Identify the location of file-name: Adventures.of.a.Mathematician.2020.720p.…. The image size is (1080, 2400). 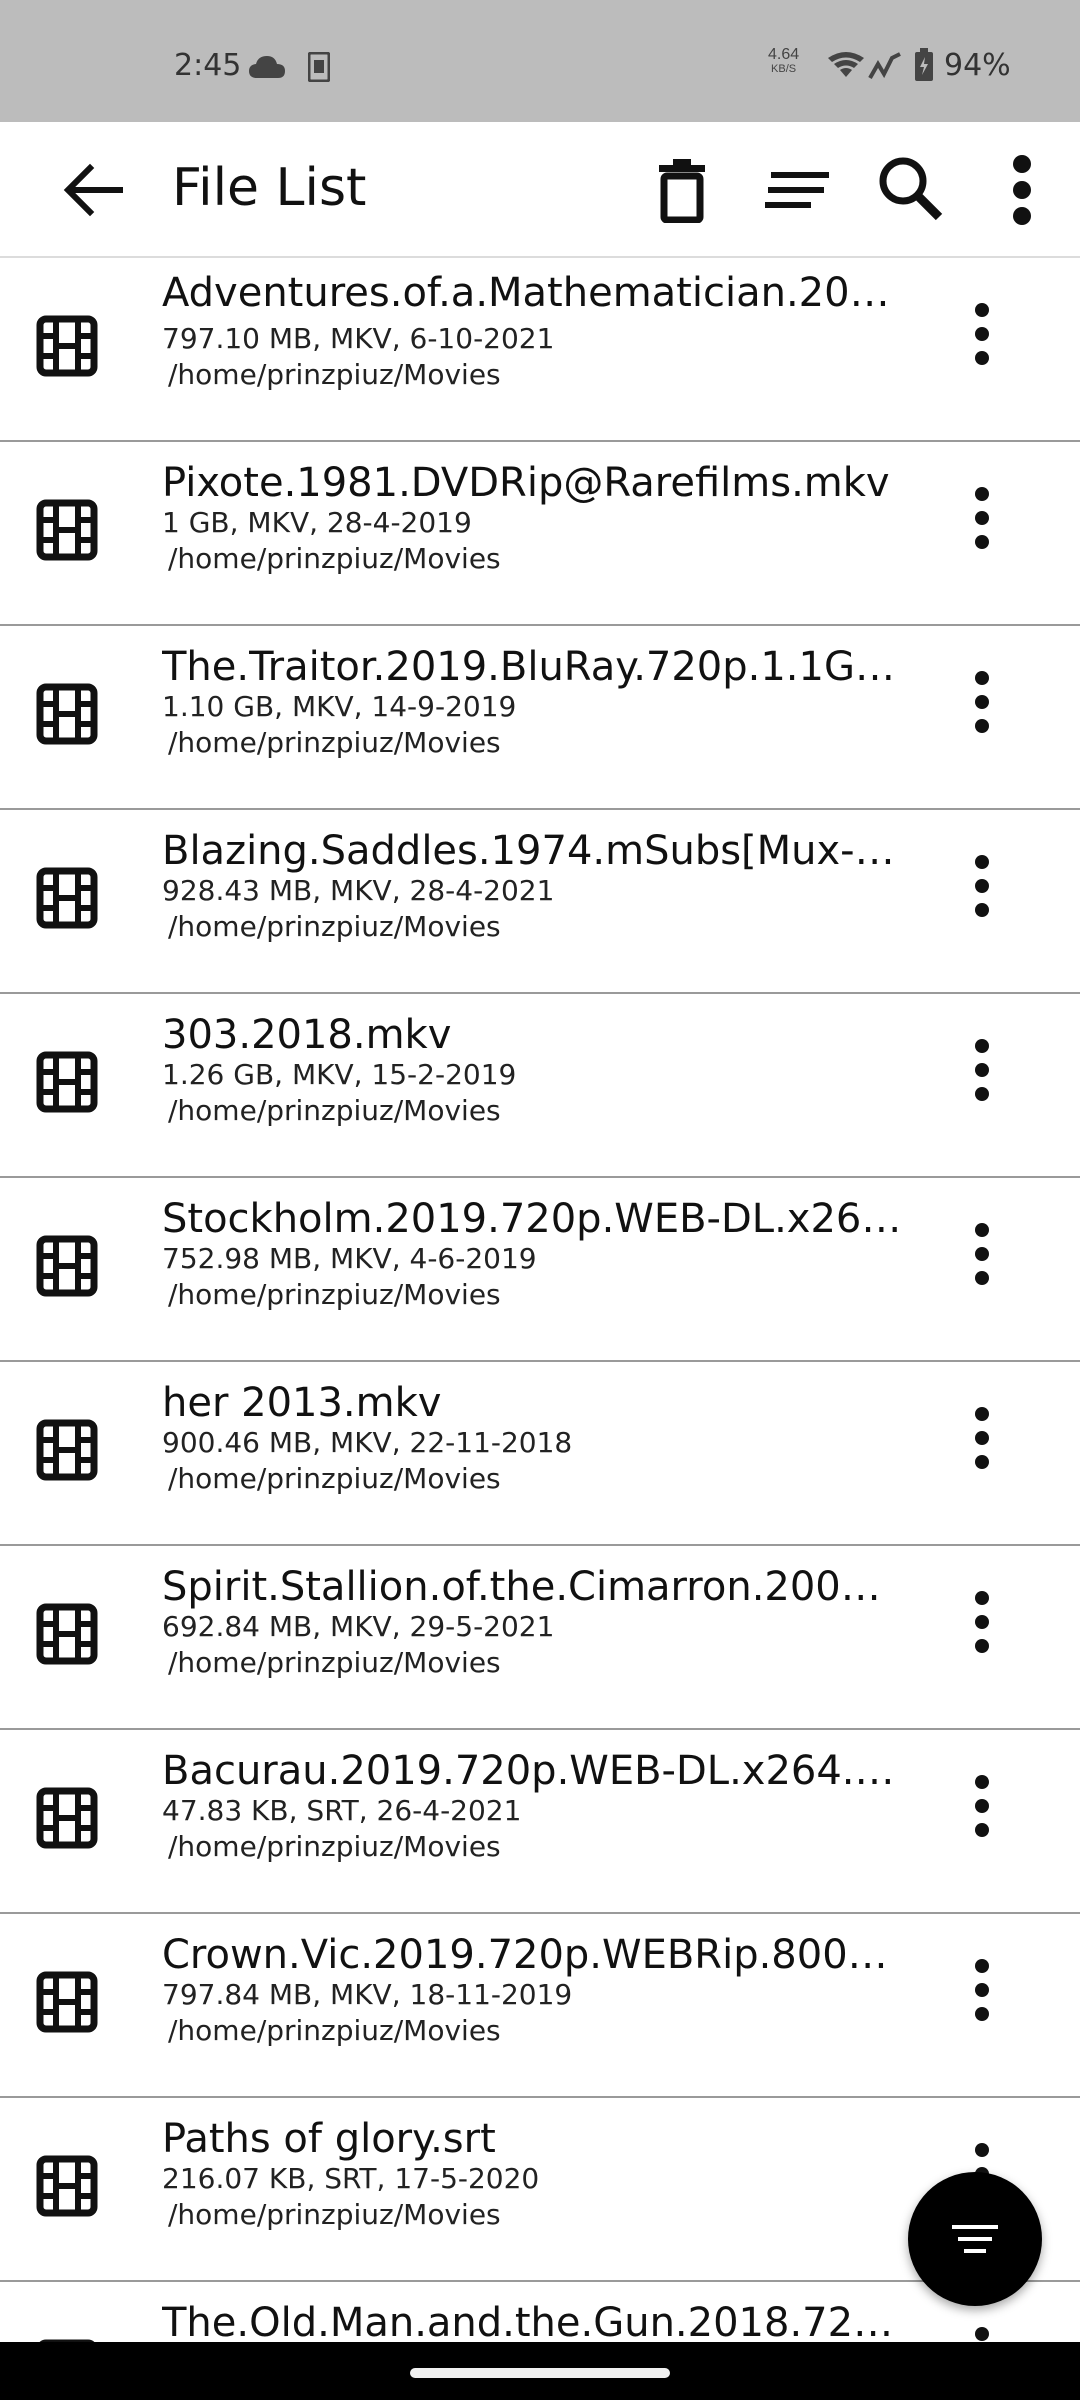
(532, 293).